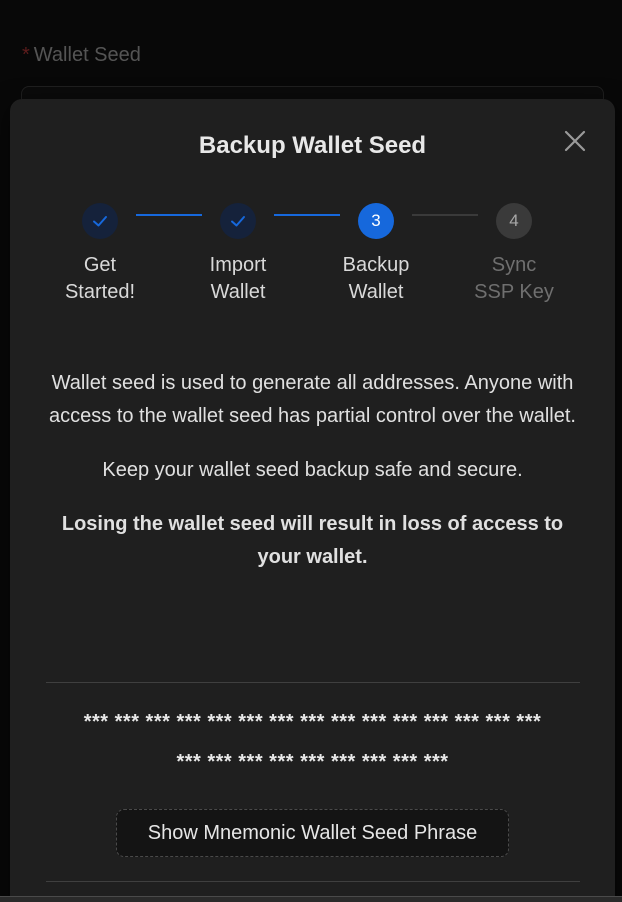  What do you see at coordinates (514, 292) in the screenshot?
I see `step-4-label-line2: SSP Key` at bounding box center [514, 292].